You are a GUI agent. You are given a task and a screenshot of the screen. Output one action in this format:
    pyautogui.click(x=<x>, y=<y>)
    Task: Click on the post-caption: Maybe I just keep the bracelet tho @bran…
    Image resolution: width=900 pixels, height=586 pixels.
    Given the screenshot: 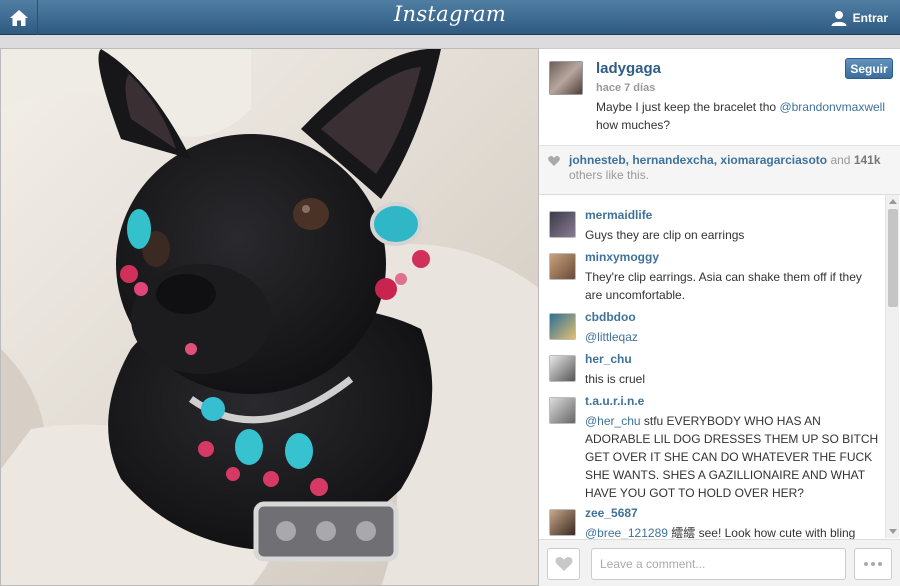 What is the action you would take?
    pyautogui.click(x=746, y=116)
    